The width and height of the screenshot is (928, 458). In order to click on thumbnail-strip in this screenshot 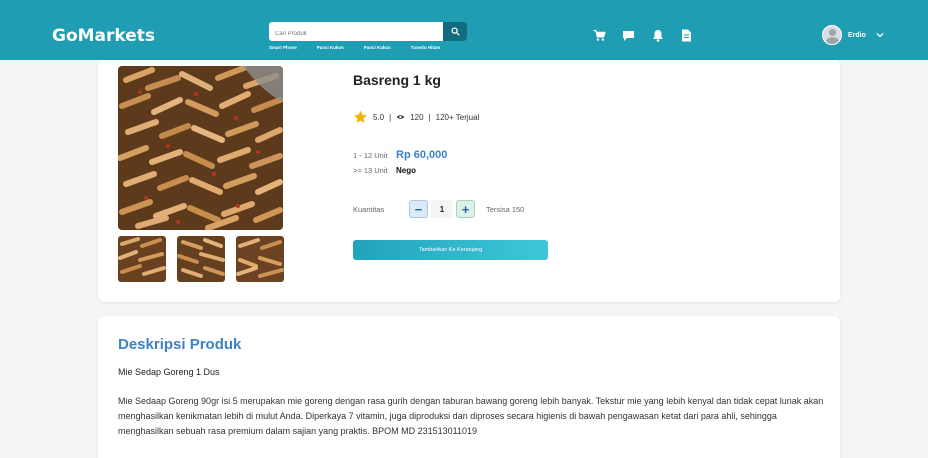, I will do `click(201, 259)`.